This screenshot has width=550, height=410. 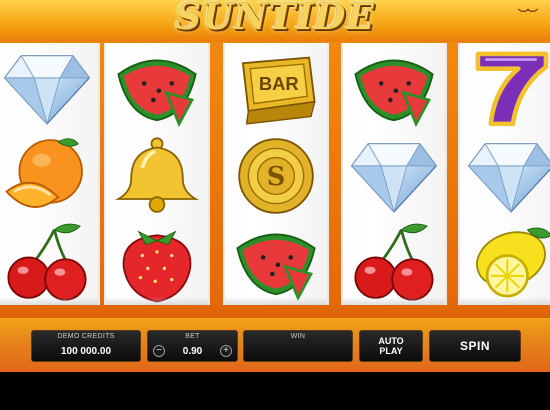 What do you see at coordinates (192, 336) in the screenshot?
I see `bet-label: BET` at bounding box center [192, 336].